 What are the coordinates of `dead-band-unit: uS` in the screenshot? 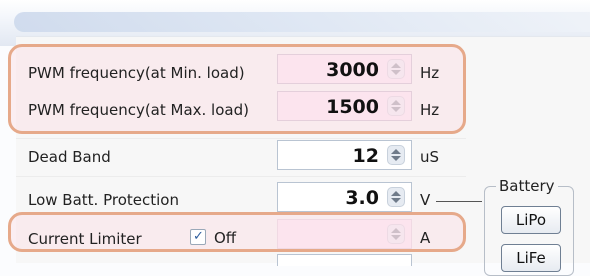 It's located at (430, 157).